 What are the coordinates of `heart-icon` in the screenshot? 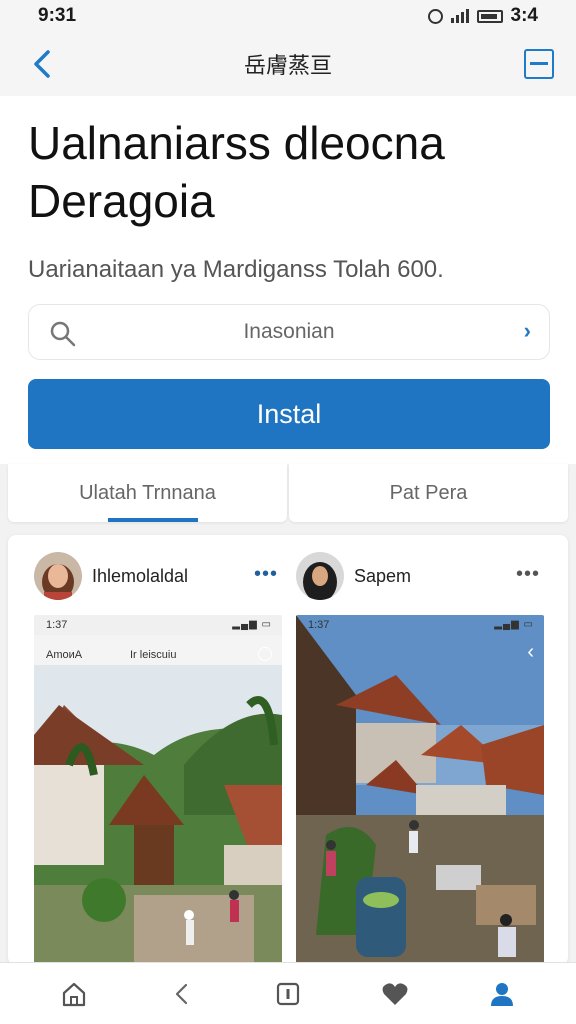 It's located at (395, 993).